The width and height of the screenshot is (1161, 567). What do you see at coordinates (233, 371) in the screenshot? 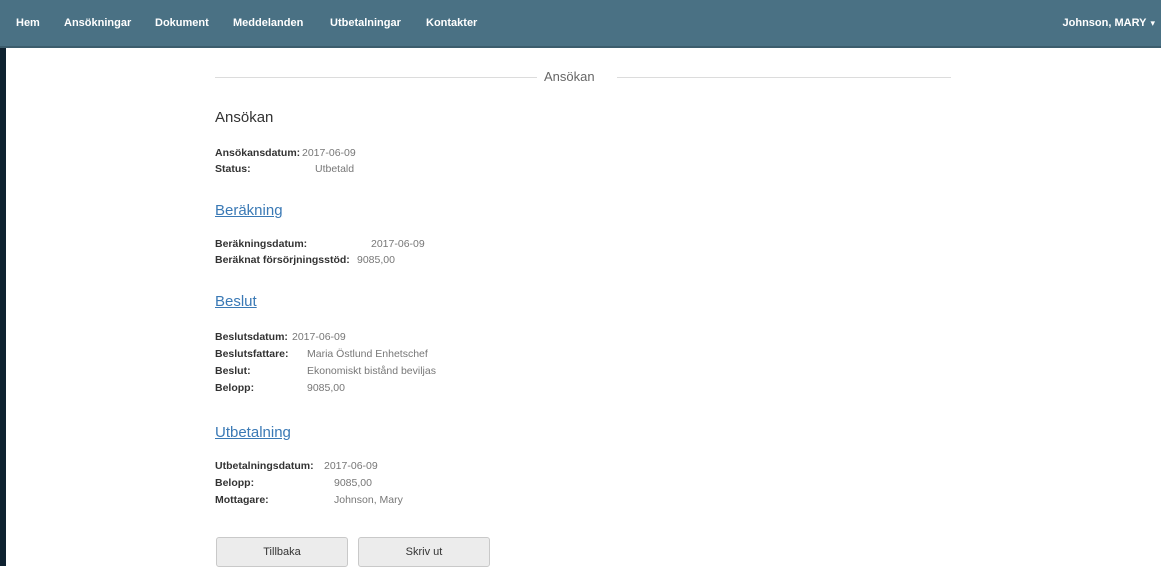
I see `decision-label: Beslut:` at bounding box center [233, 371].